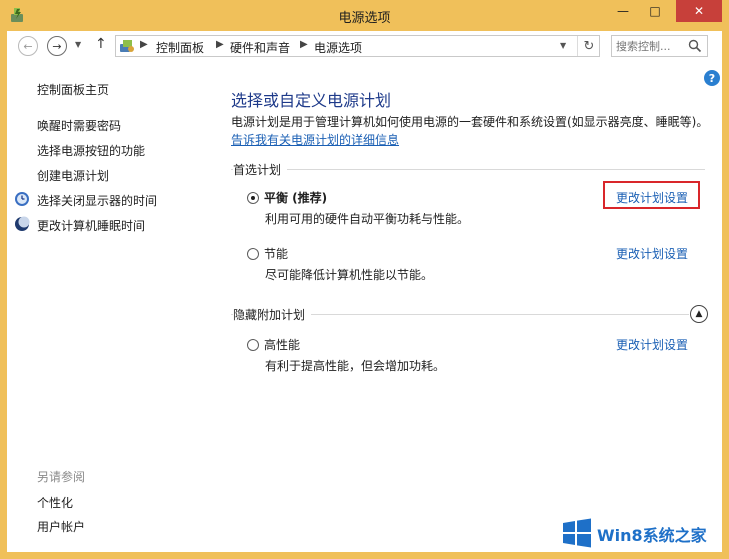 This screenshot has width=729, height=559. I want to click on plan-name-balanced: 平衡 (推荐), so click(295, 197).